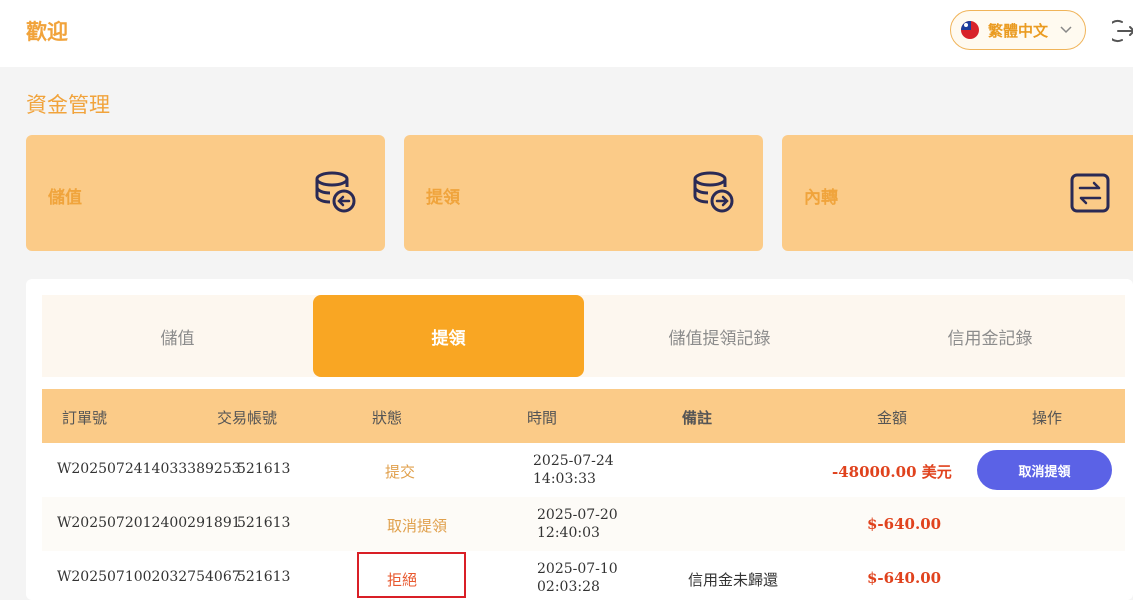 The image size is (1133, 600). What do you see at coordinates (85, 418) in the screenshot?
I see `column-order-number: 訂單號` at bounding box center [85, 418].